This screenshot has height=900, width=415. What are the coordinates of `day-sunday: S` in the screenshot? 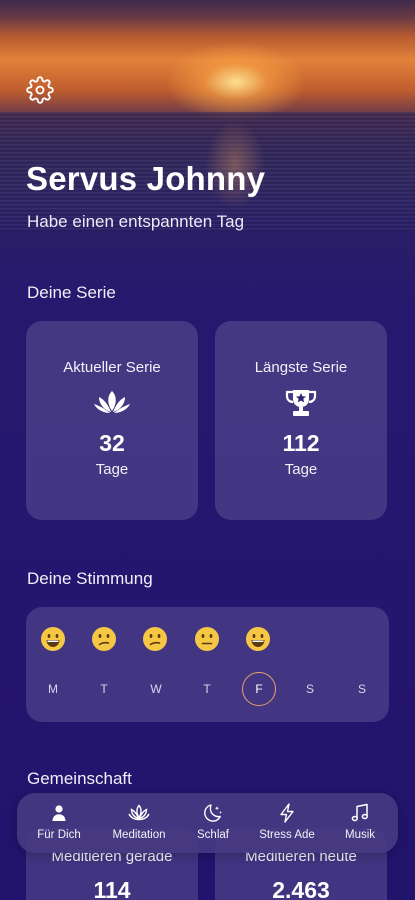 It's located at (362, 689).